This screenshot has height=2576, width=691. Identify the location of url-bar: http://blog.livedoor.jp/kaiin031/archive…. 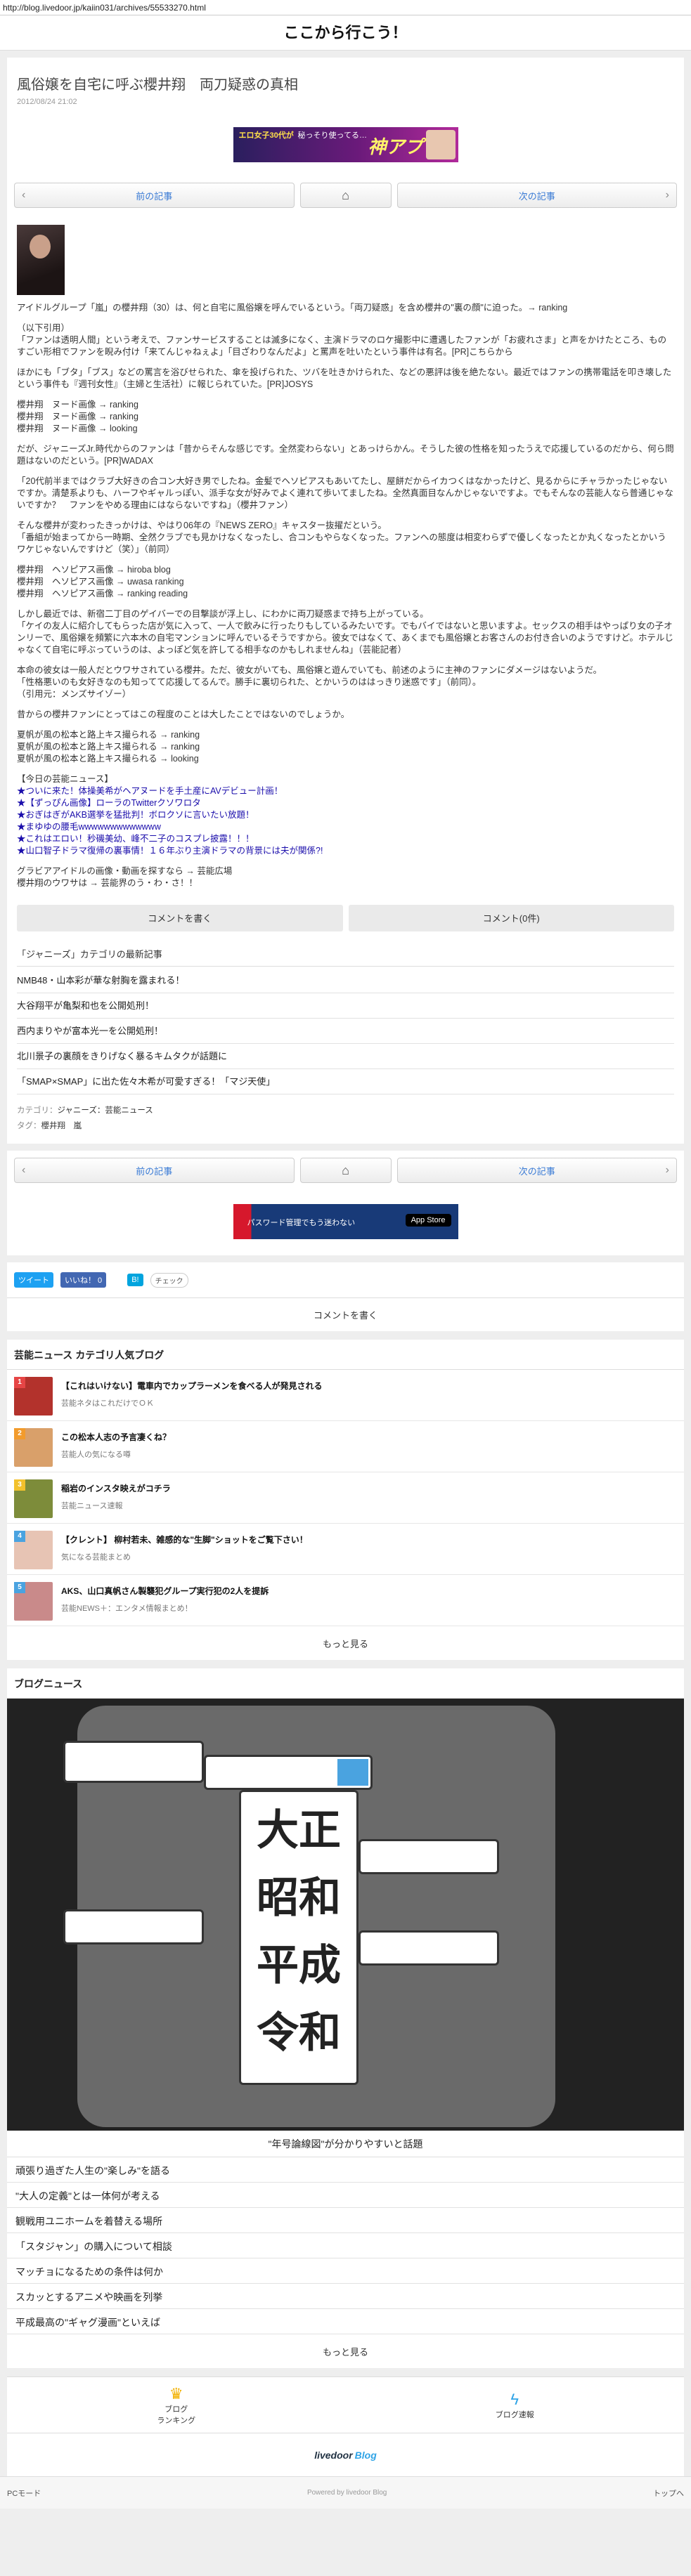
(345, 8).